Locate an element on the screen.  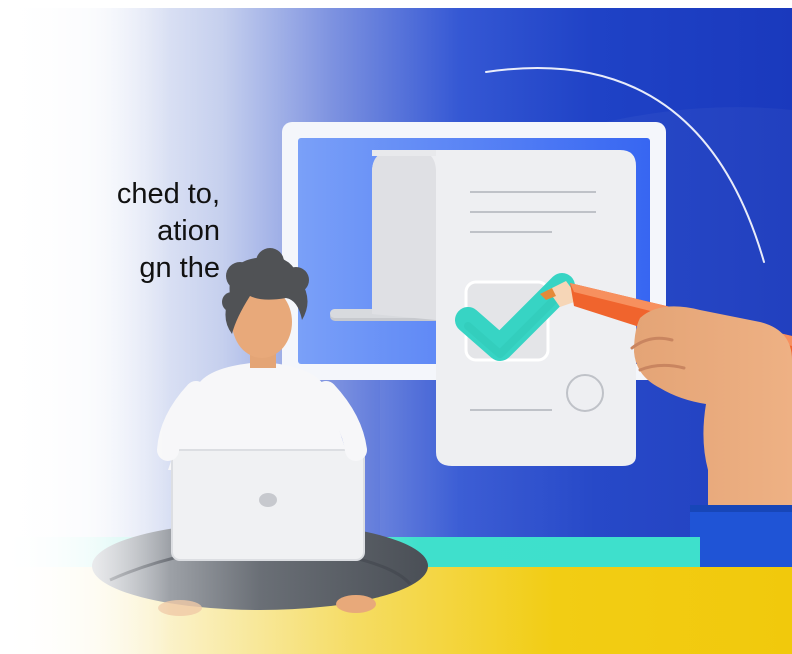
document-top-edge is located at coordinates (404, 153).